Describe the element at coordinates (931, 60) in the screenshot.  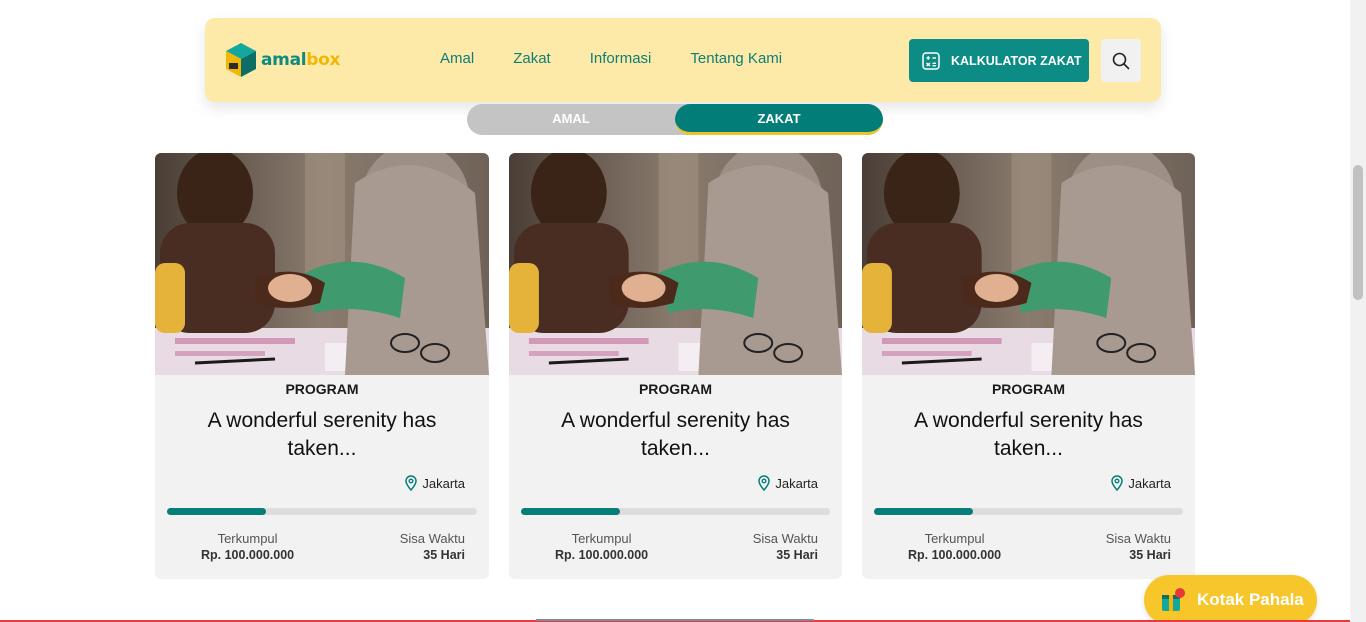
I see `calculator-icon` at that location.